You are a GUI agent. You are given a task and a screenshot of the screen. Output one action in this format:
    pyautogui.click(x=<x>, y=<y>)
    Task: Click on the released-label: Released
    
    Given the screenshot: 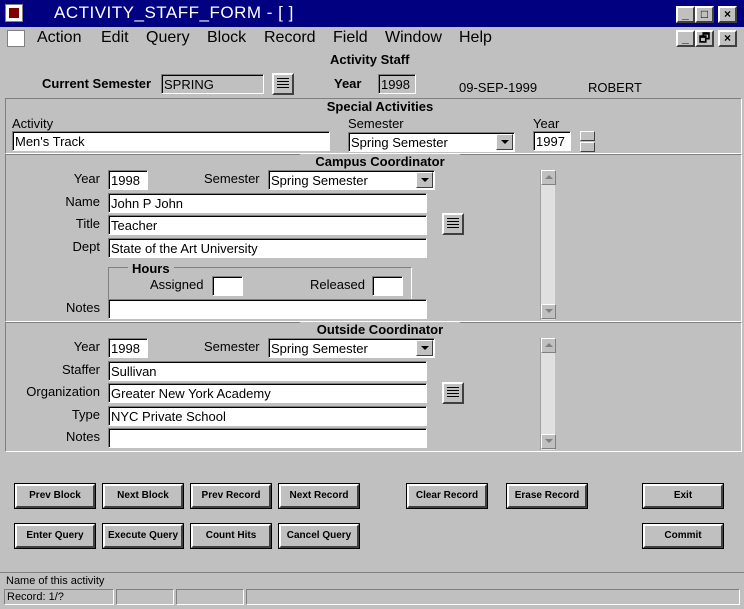 What is the action you would take?
    pyautogui.click(x=337, y=284)
    